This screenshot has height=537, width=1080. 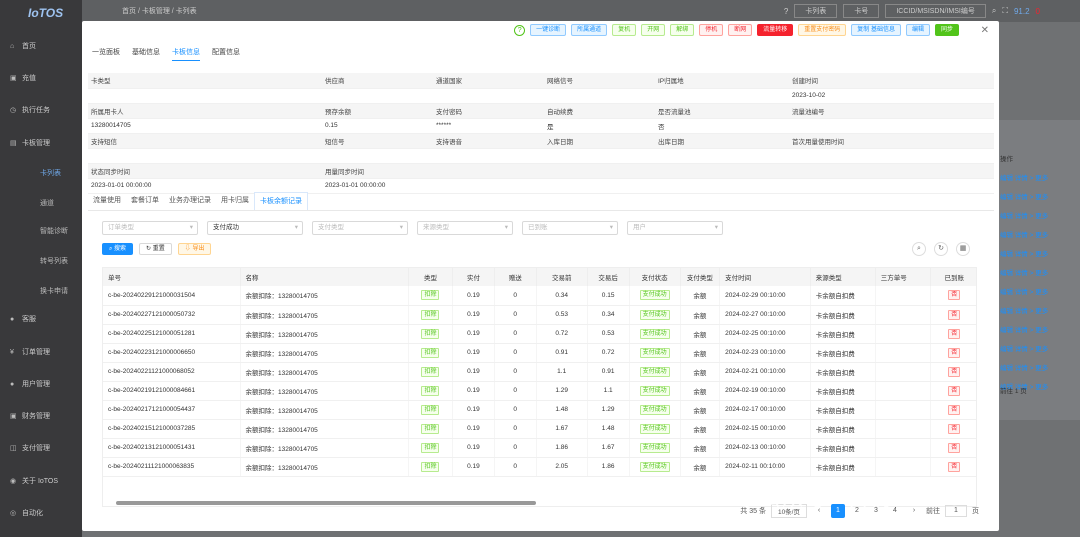 I want to click on sidebar-item: ⌂ 首页, so click(x=41, y=46).